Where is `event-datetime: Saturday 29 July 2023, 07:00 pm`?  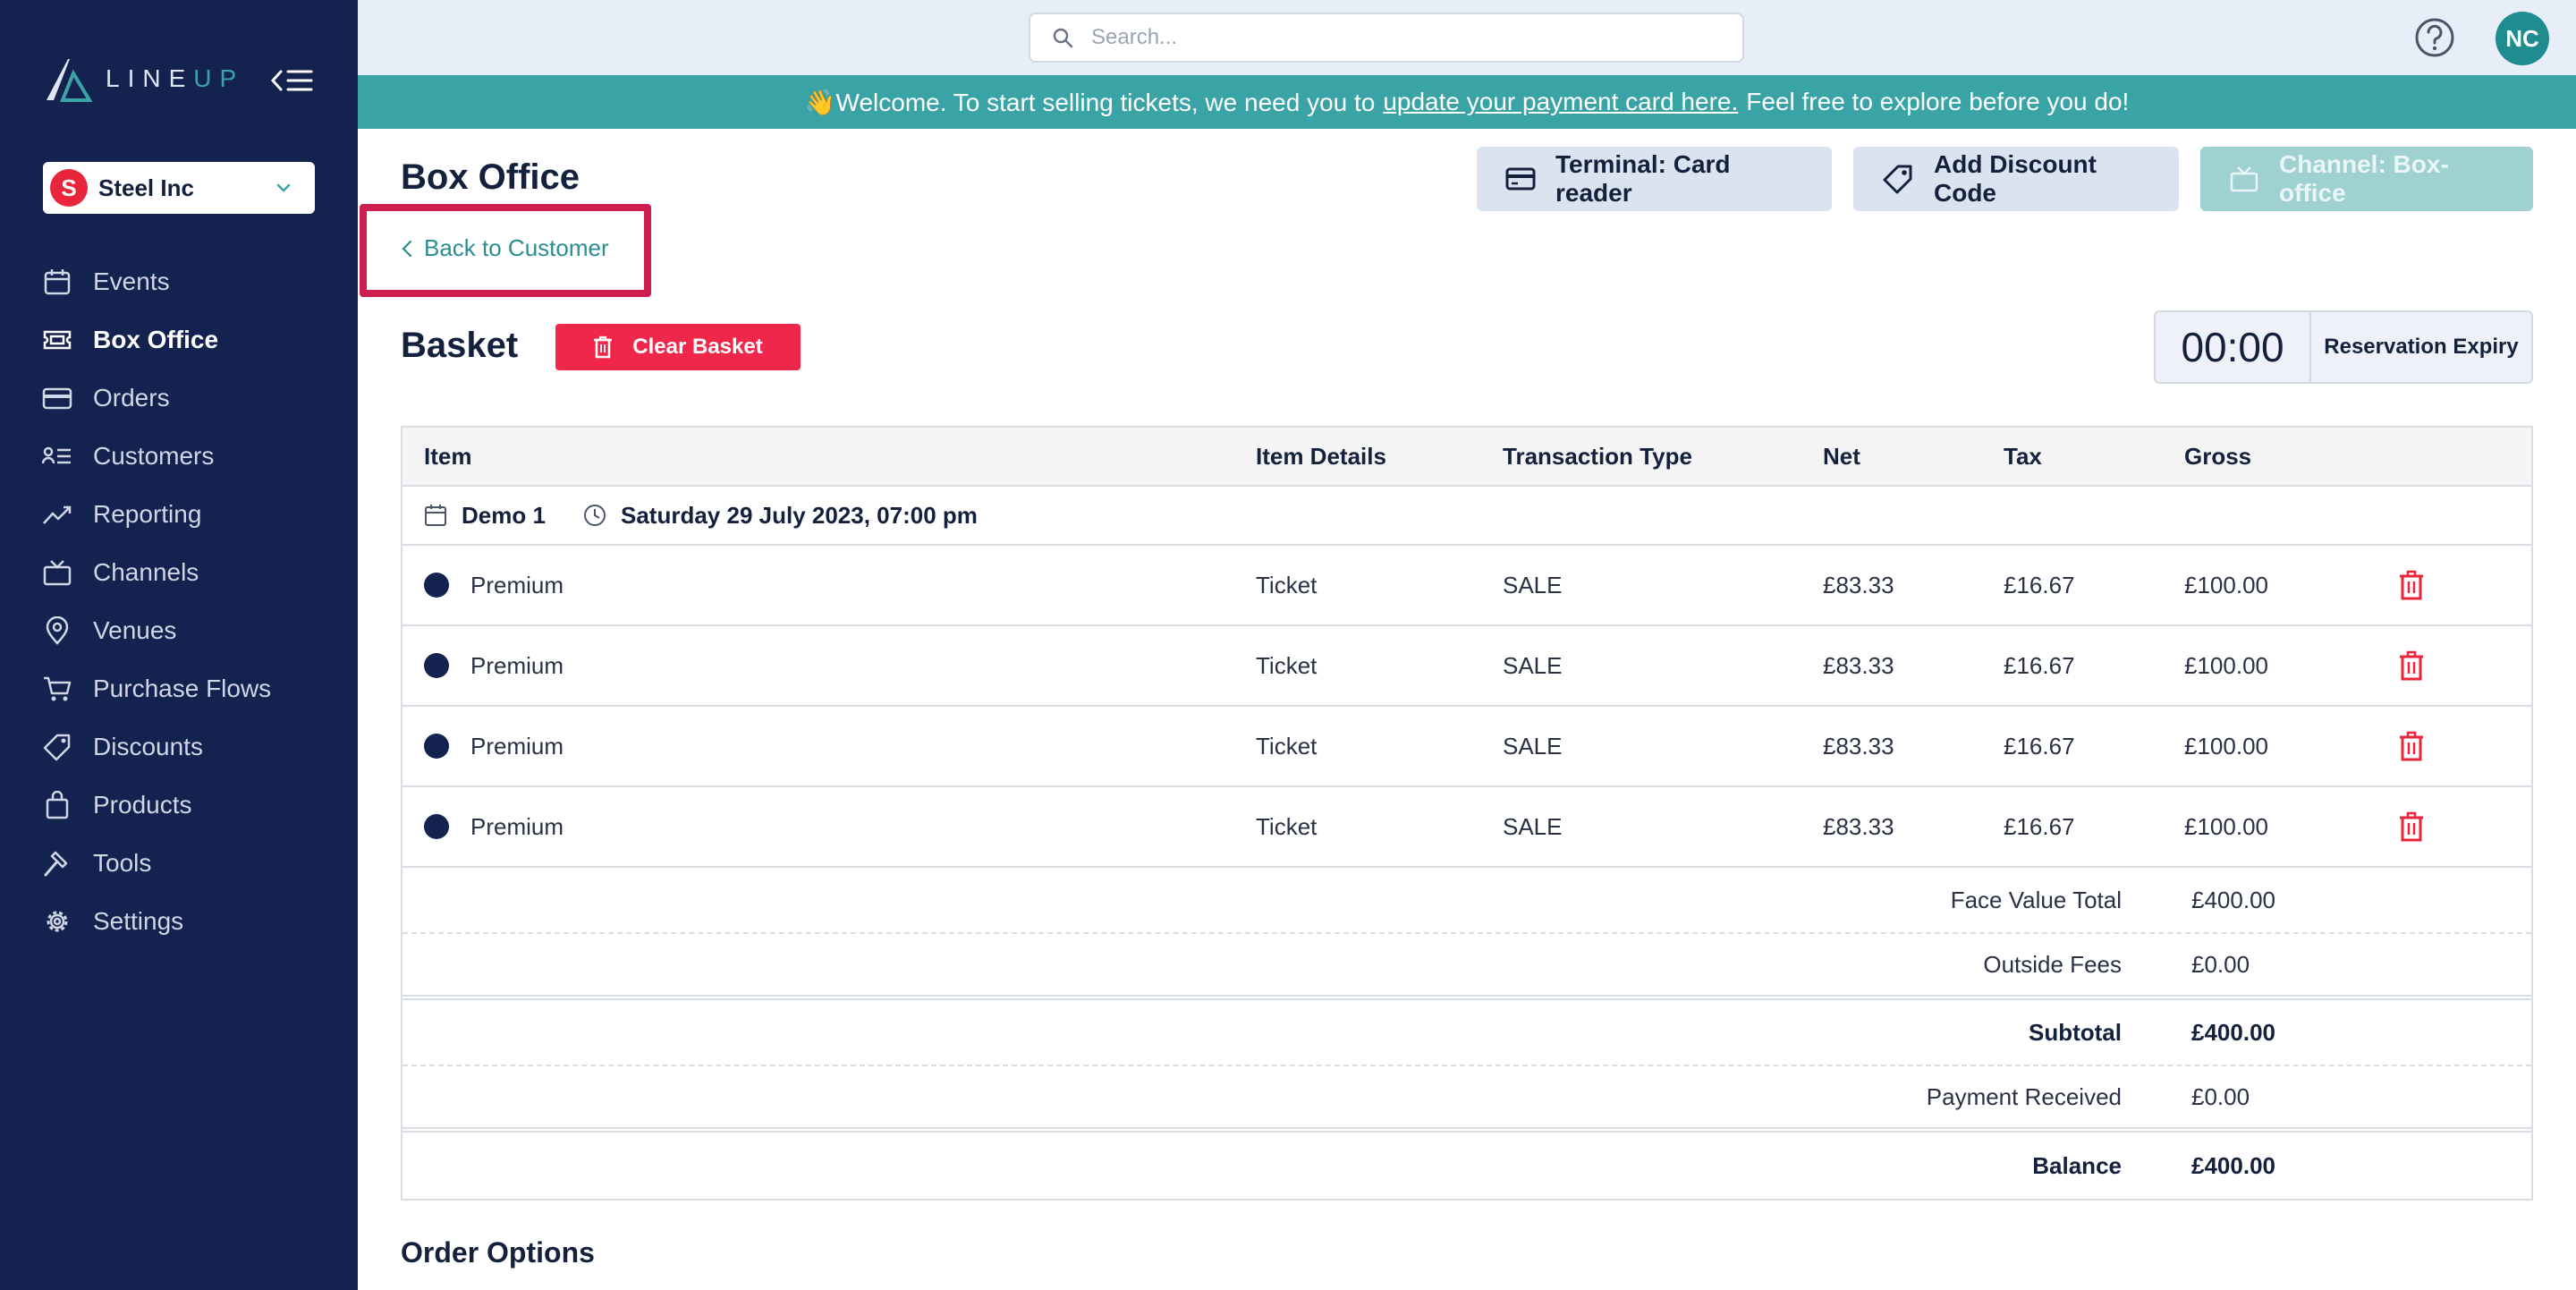
event-datetime: Saturday 29 July 2023, 07:00 pm is located at coordinates (799, 515).